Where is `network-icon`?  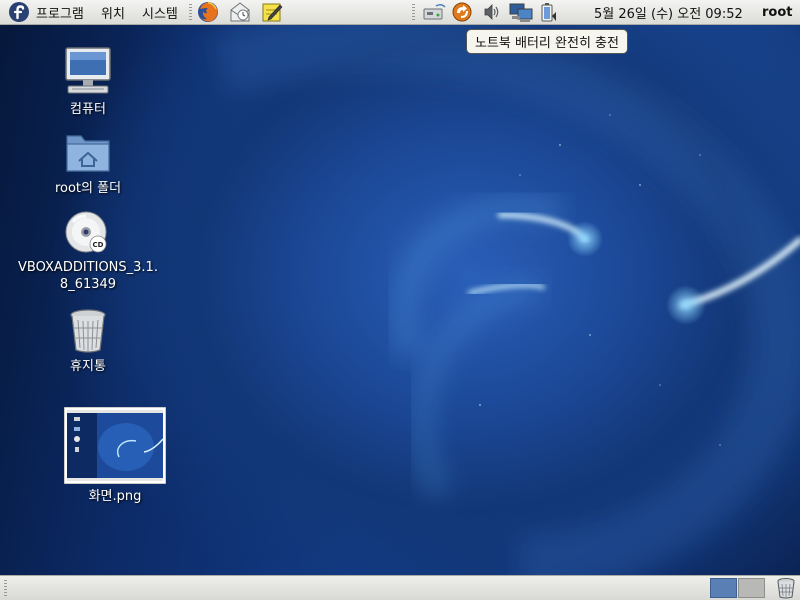 network-icon is located at coordinates (434, 12).